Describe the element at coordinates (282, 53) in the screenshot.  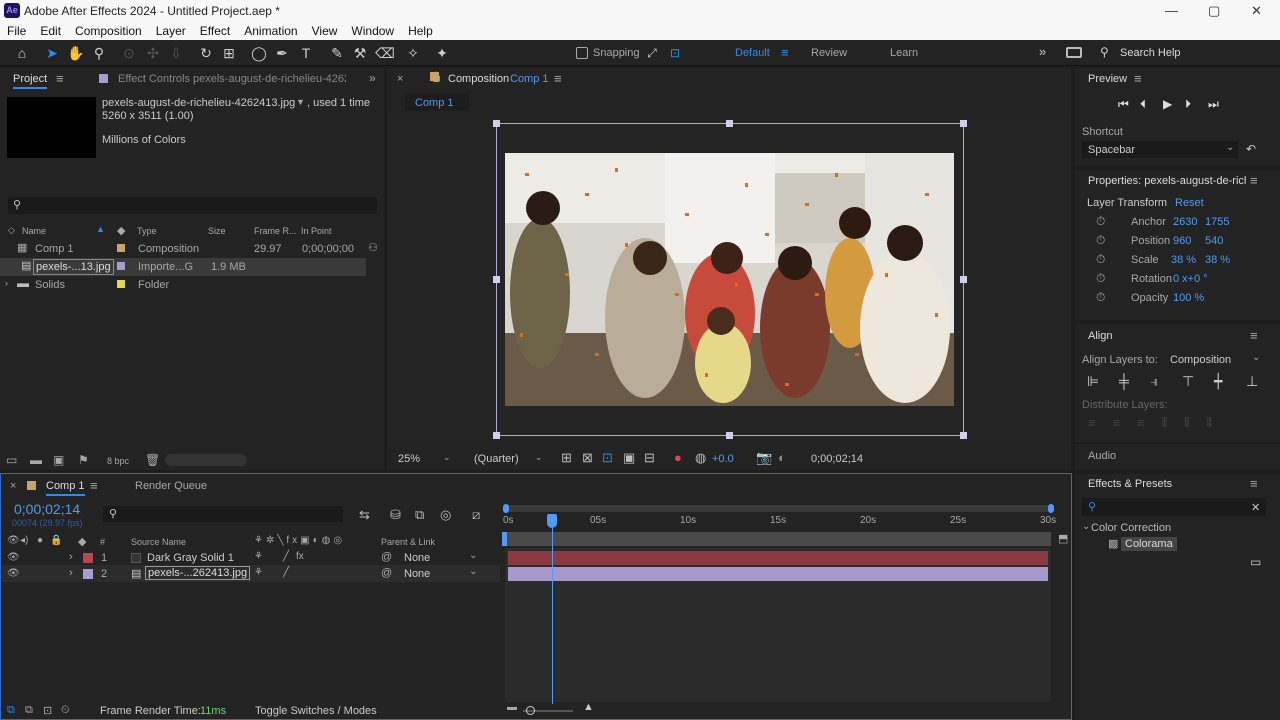
I see `pen-tool-icon: ✒` at that location.